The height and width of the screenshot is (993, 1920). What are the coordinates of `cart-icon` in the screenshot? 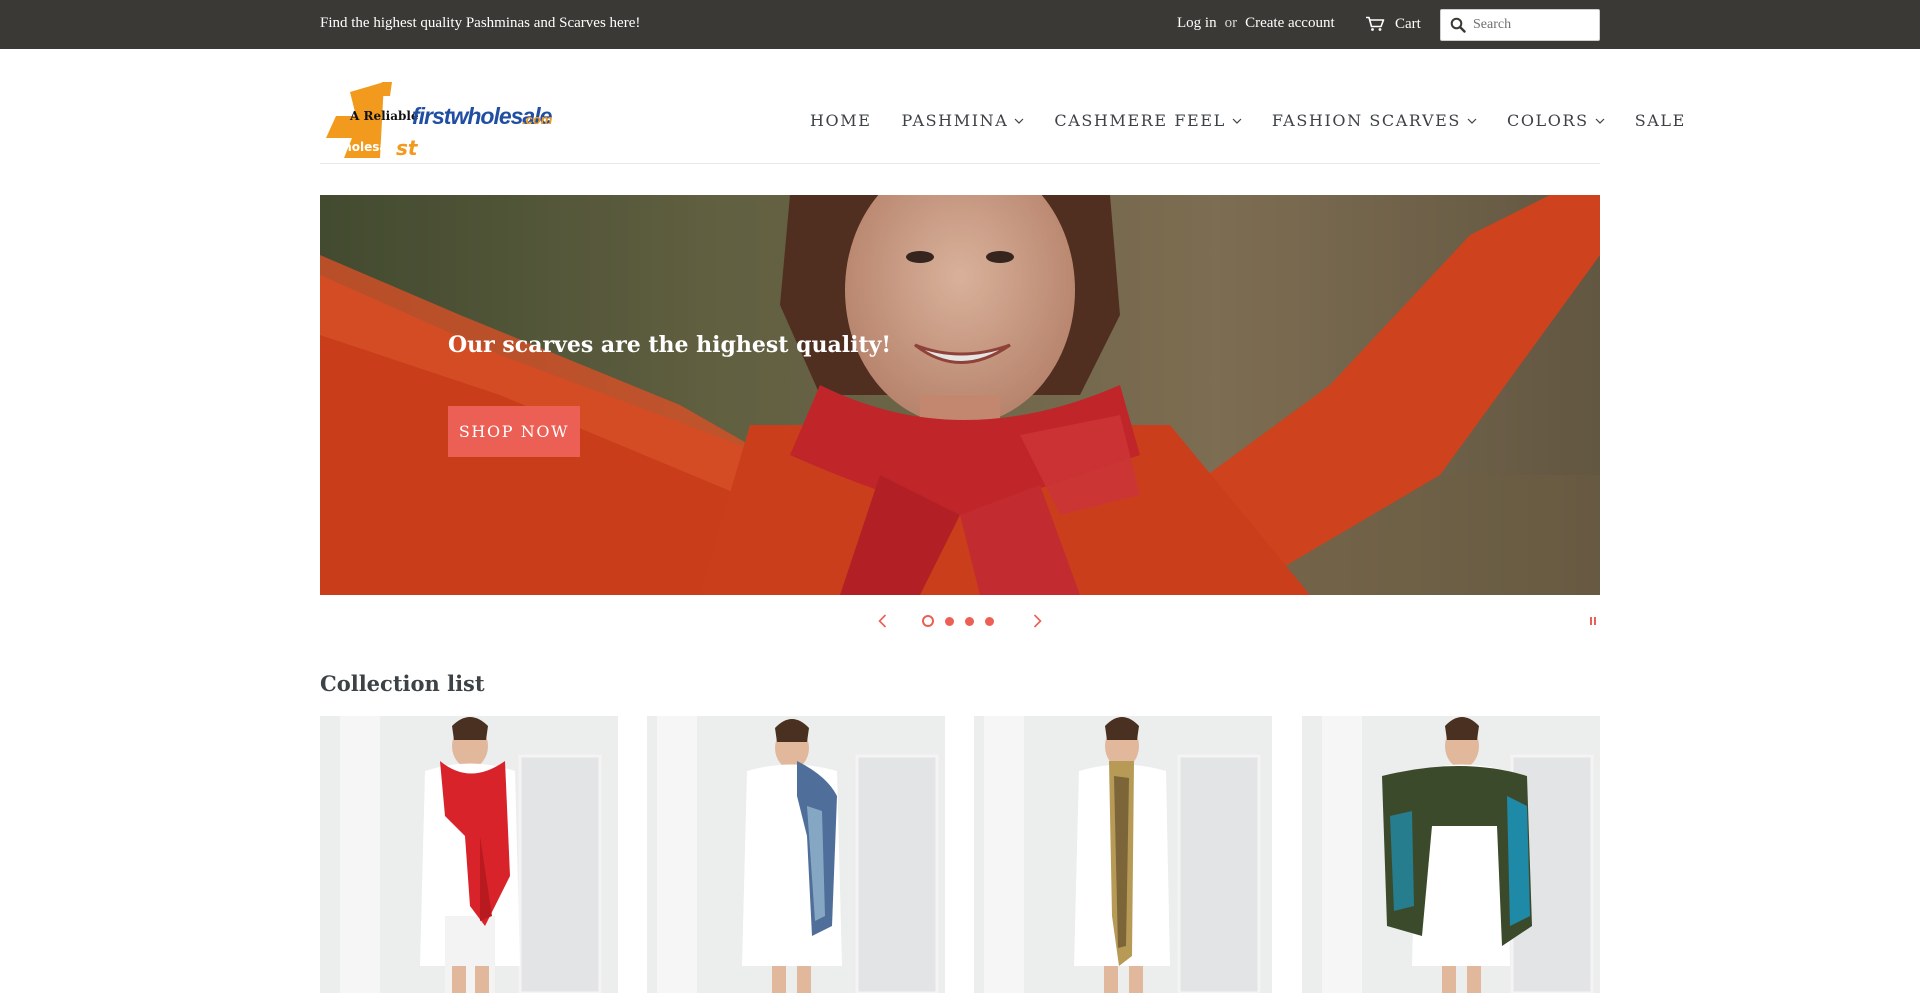 It's located at (1375, 23).